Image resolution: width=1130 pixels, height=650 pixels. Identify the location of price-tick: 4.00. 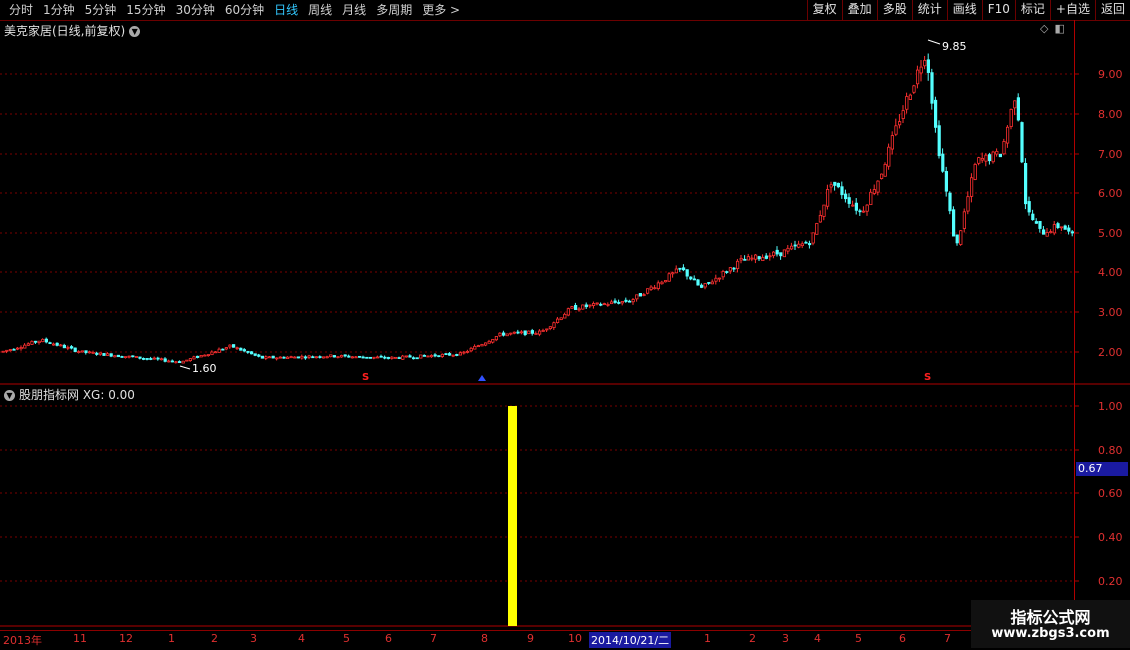
(1110, 272).